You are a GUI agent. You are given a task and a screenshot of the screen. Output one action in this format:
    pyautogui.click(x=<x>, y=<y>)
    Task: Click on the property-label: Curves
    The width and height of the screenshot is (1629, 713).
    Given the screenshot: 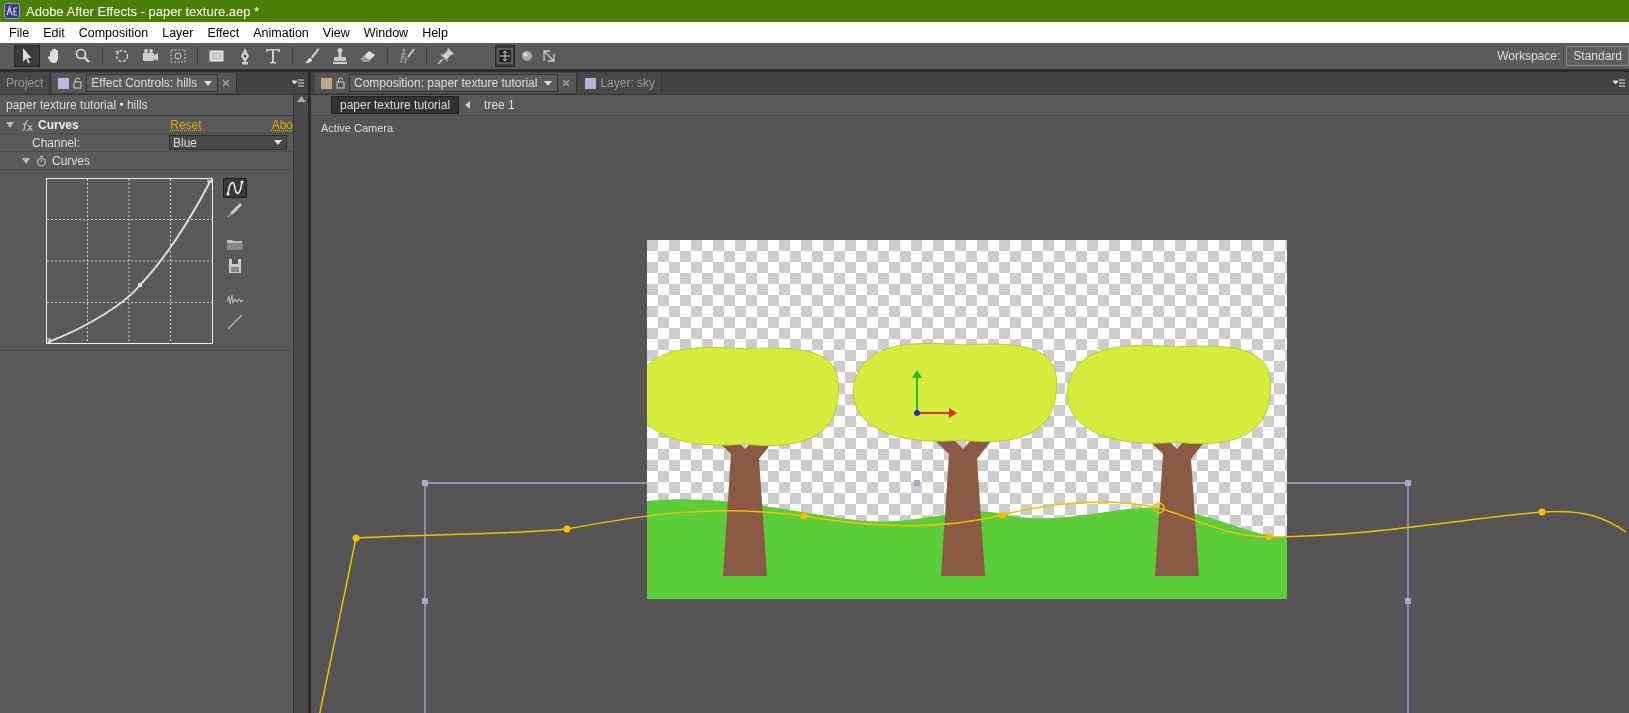 What is the action you would take?
    pyautogui.click(x=71, y=160)
    